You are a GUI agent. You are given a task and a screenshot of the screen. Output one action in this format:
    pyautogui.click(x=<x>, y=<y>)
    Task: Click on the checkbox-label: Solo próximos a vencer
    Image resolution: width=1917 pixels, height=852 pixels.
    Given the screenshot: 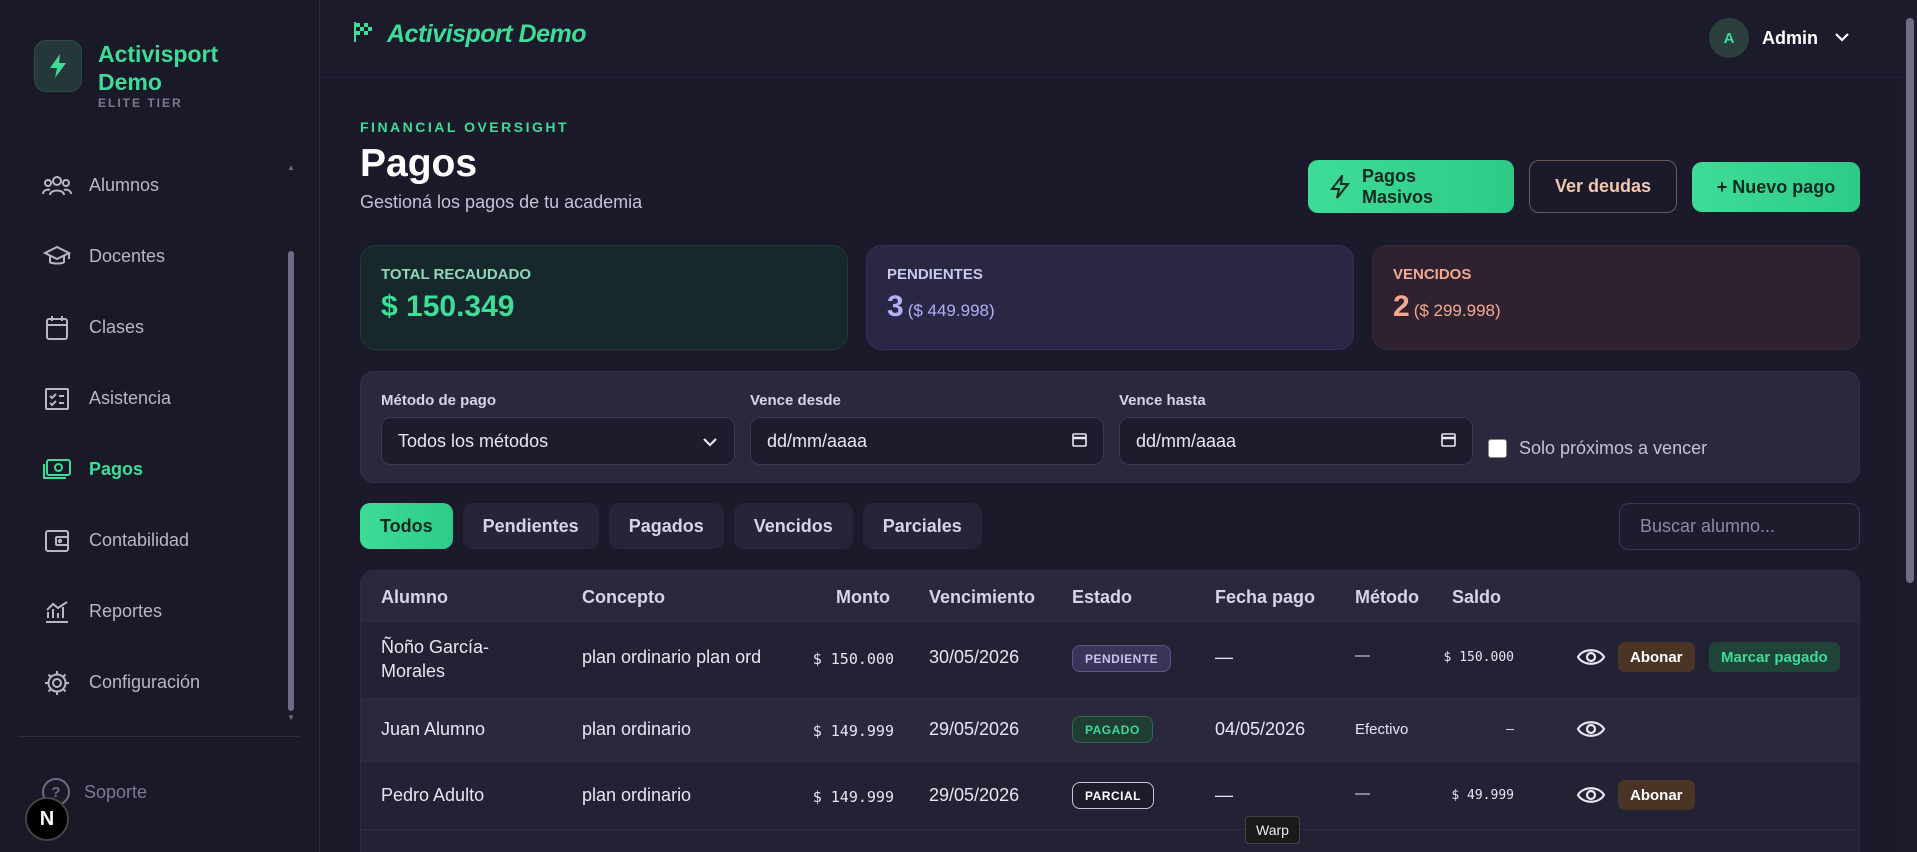 What is the action you would take?
    pyautogui.click(x=1613, y=448)
    